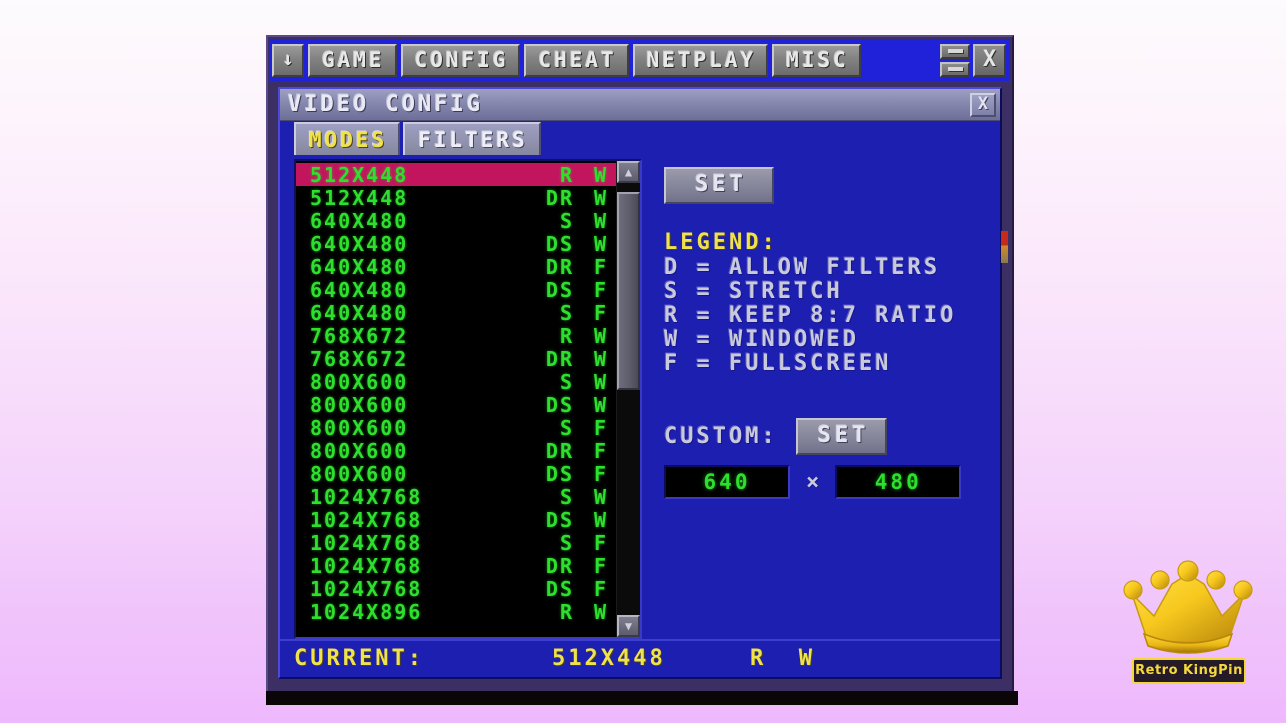 The height and width of the screenshot is (723, 1286). What do you see at coordinates (813, 482) in the screenshot?
I see `multiply-symbol-icon: ×` at bounding box center [813, 482].